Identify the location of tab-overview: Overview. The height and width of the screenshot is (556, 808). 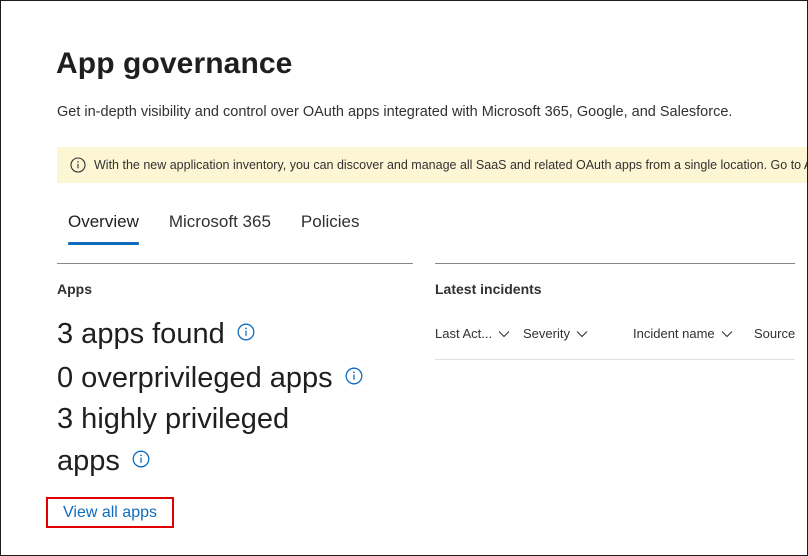
(103, 225).